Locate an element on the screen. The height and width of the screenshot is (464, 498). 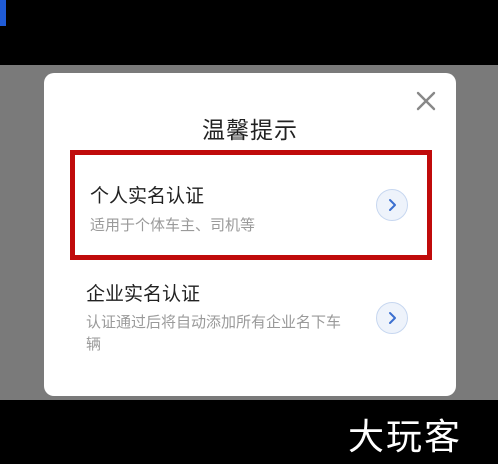
top-accent is located at coordinates (3, 13).